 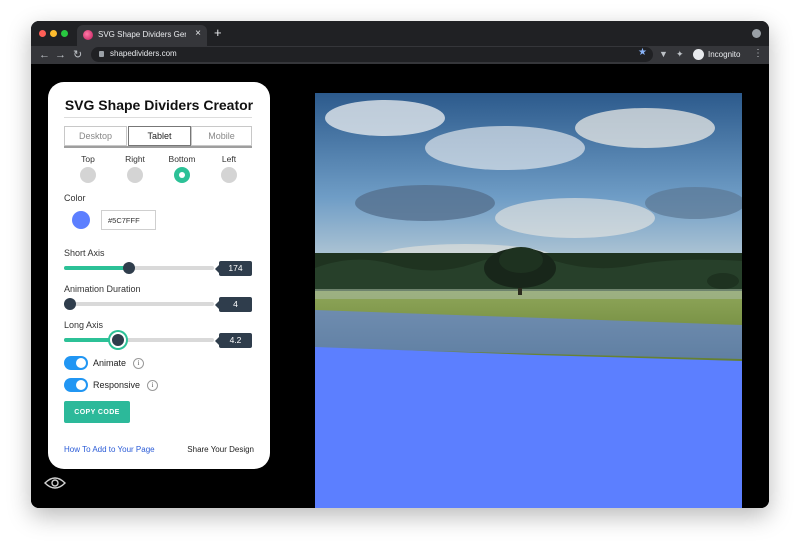 What do you see at coordinates (77, 55) in the screenshot?
I see `reload-icon: ↻` at bounding box center [77, 55].